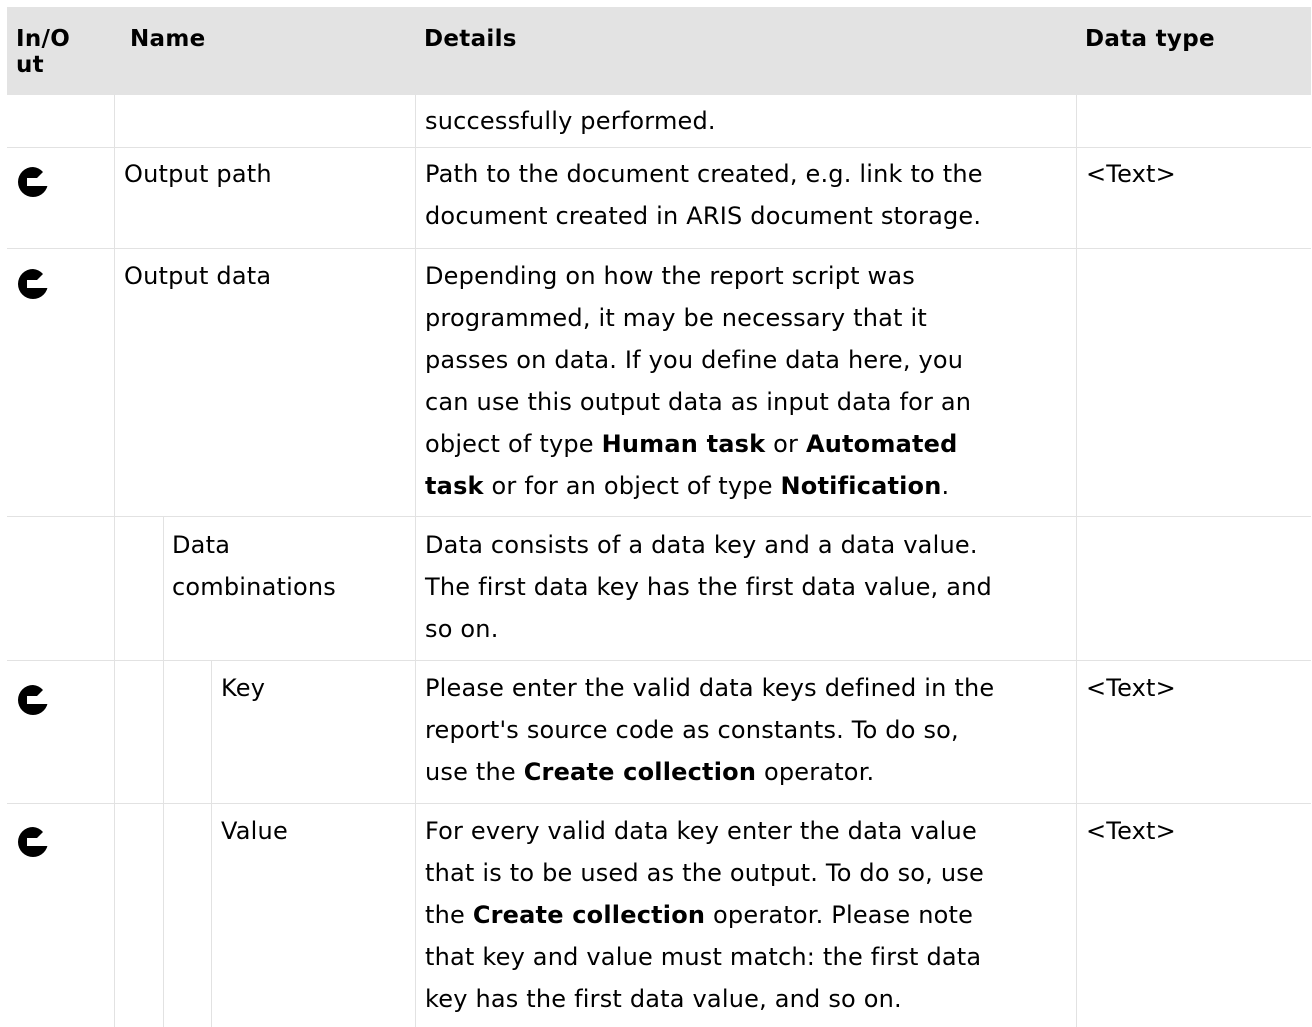 This screenshot has width=1312, height=1027. I want to click on name-cell, so click(264, 121).